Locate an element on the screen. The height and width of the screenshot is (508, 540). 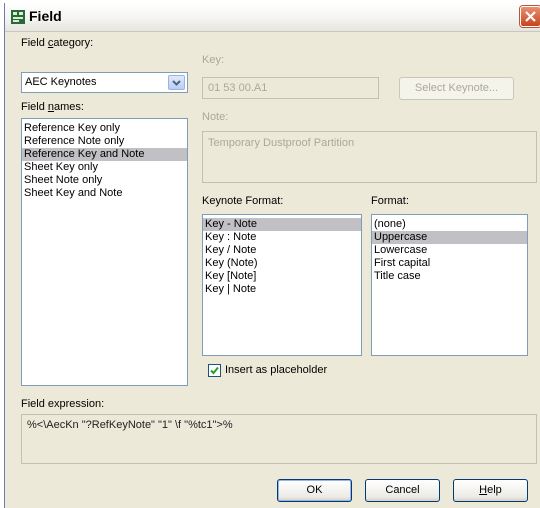
key-label: Key: is located at coordinates (213, 60).